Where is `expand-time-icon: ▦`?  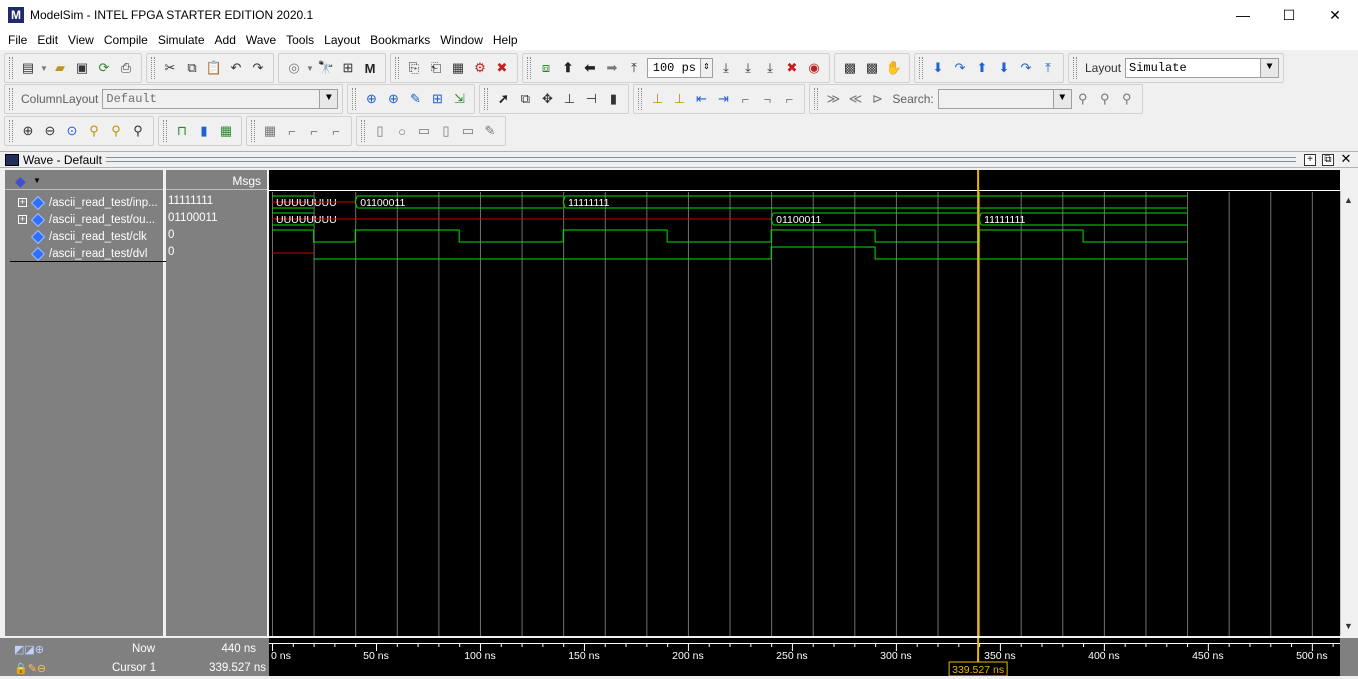
expand-time-icon: ▦ is located at coordinates (270, 131).